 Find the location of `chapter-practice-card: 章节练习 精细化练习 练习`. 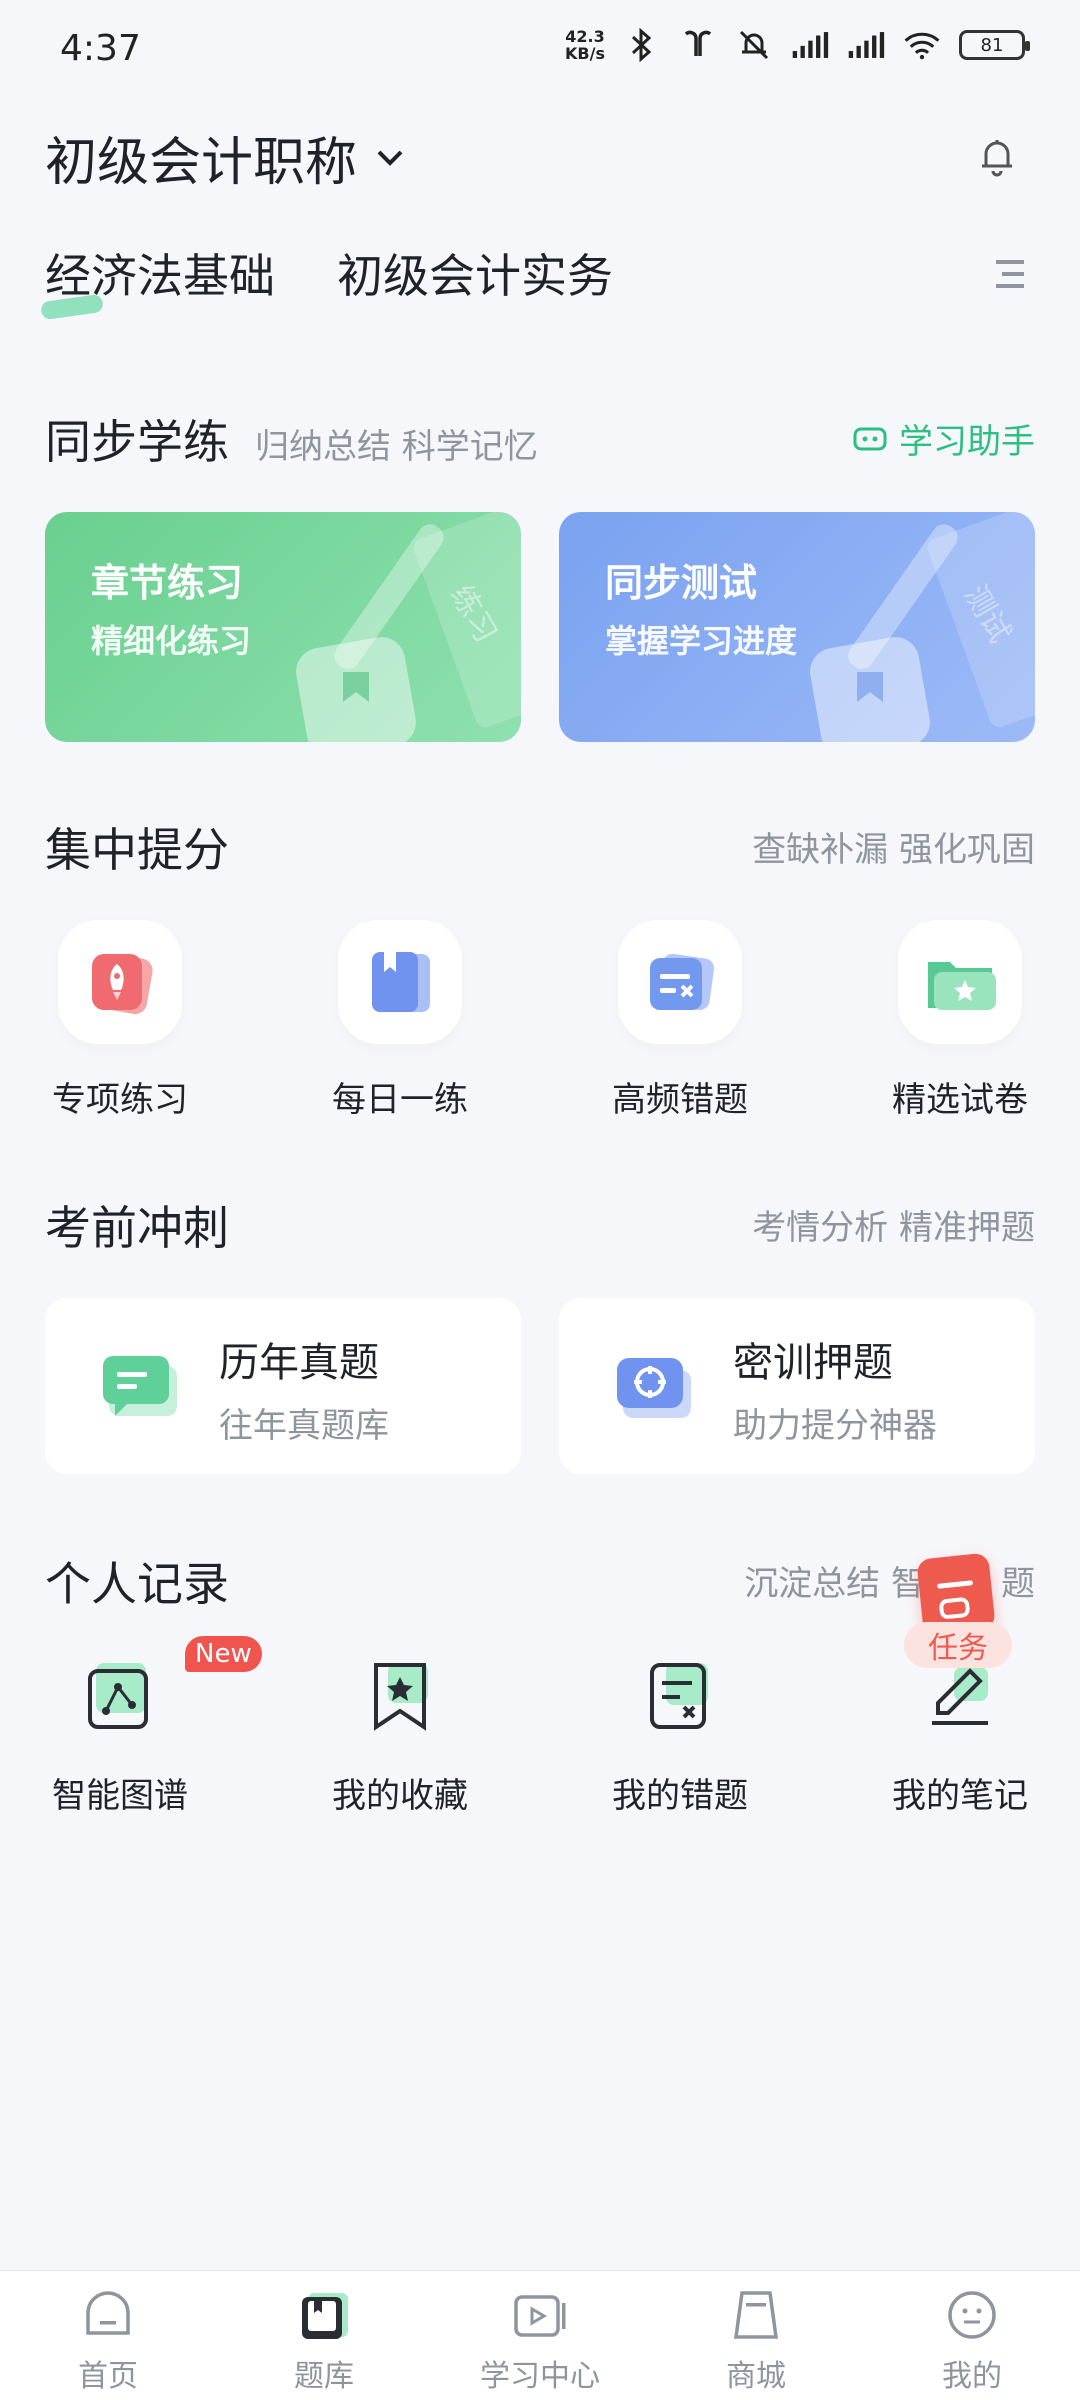

chapter-practice-card: 章节练习 精细化练习 练习 is located at coordinates (283, 627).